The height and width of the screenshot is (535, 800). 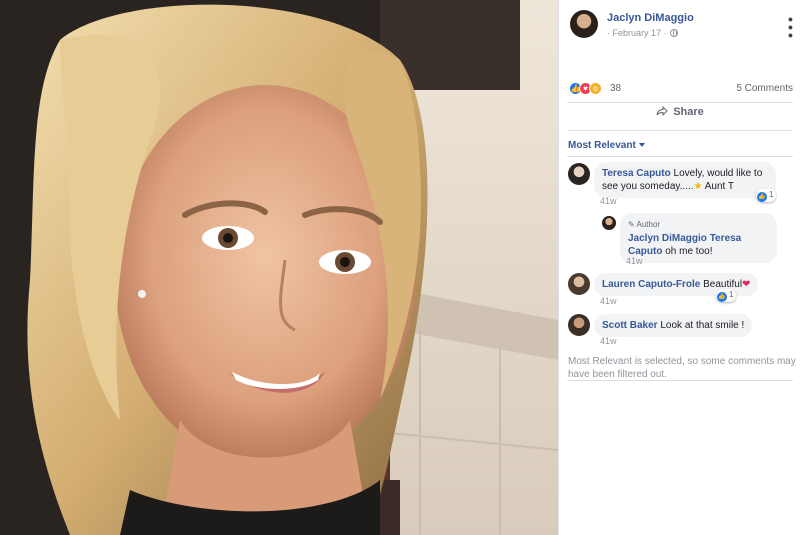 I want to click on commenter-name: Teresa Caputo, so click(x=636, y=173).